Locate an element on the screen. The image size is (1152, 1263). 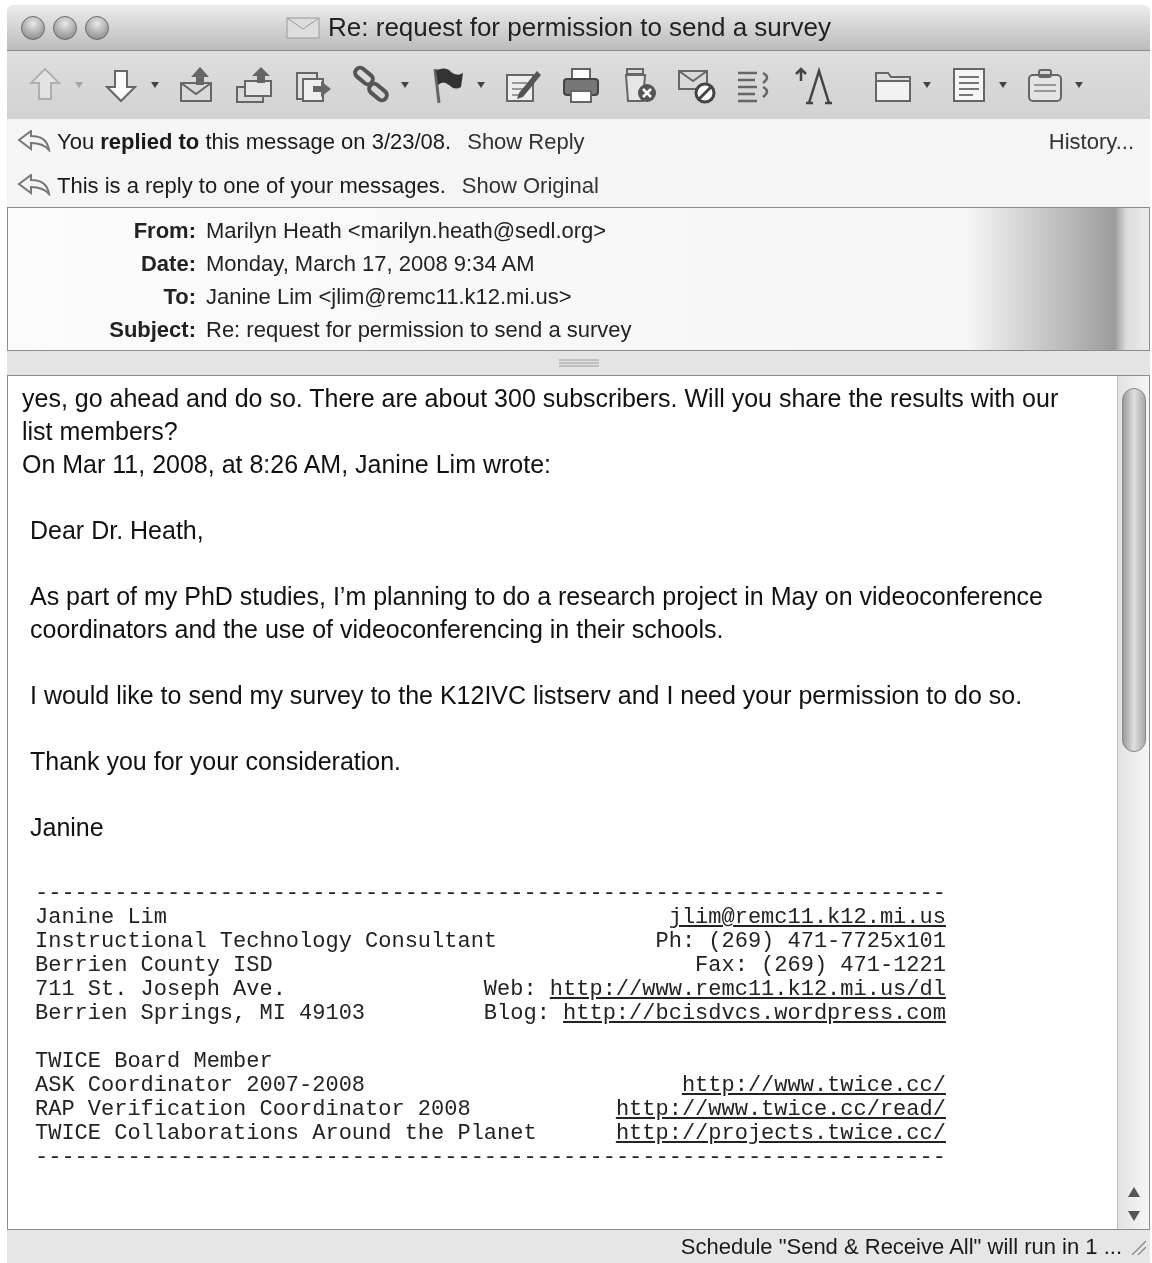
scroll-down-icon is located at coordinates (1133, 1216).